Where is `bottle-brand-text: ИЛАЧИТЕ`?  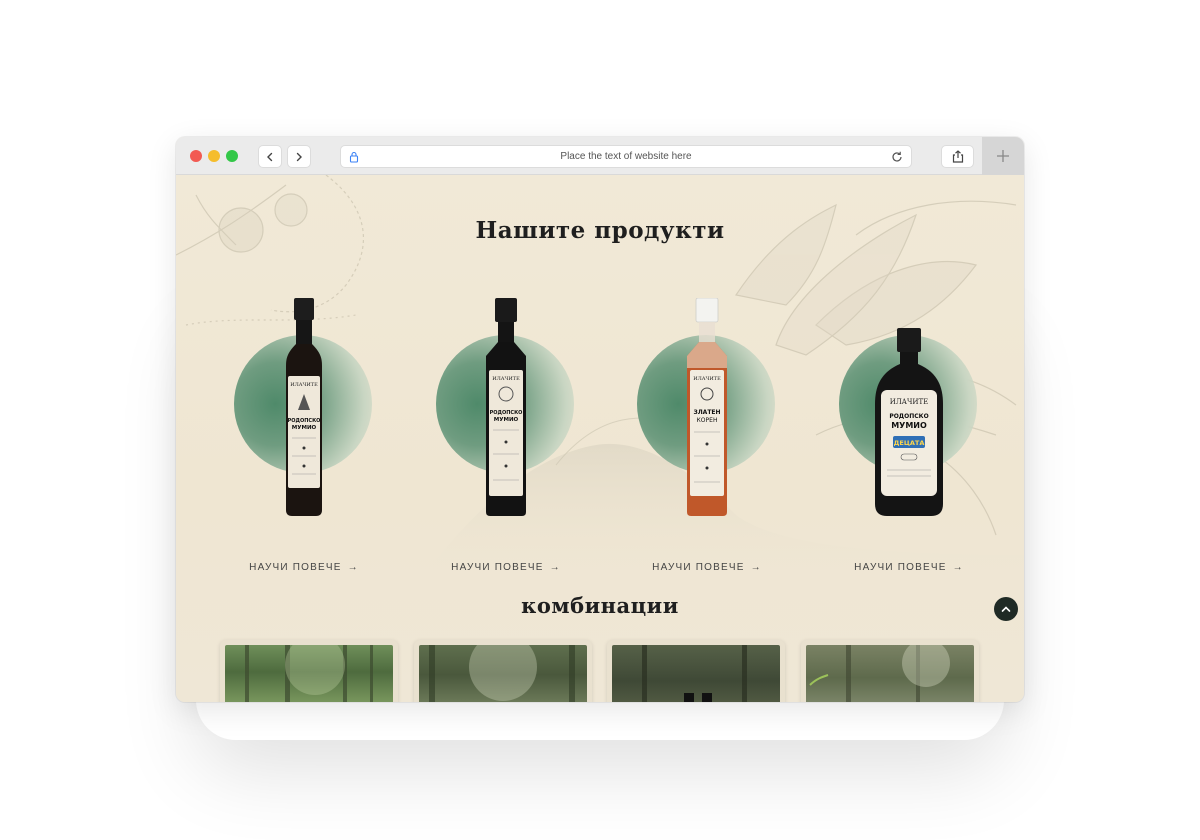
bottle-brand-text: ИЛАЧИТЕ is located at coordinates (304, 385).